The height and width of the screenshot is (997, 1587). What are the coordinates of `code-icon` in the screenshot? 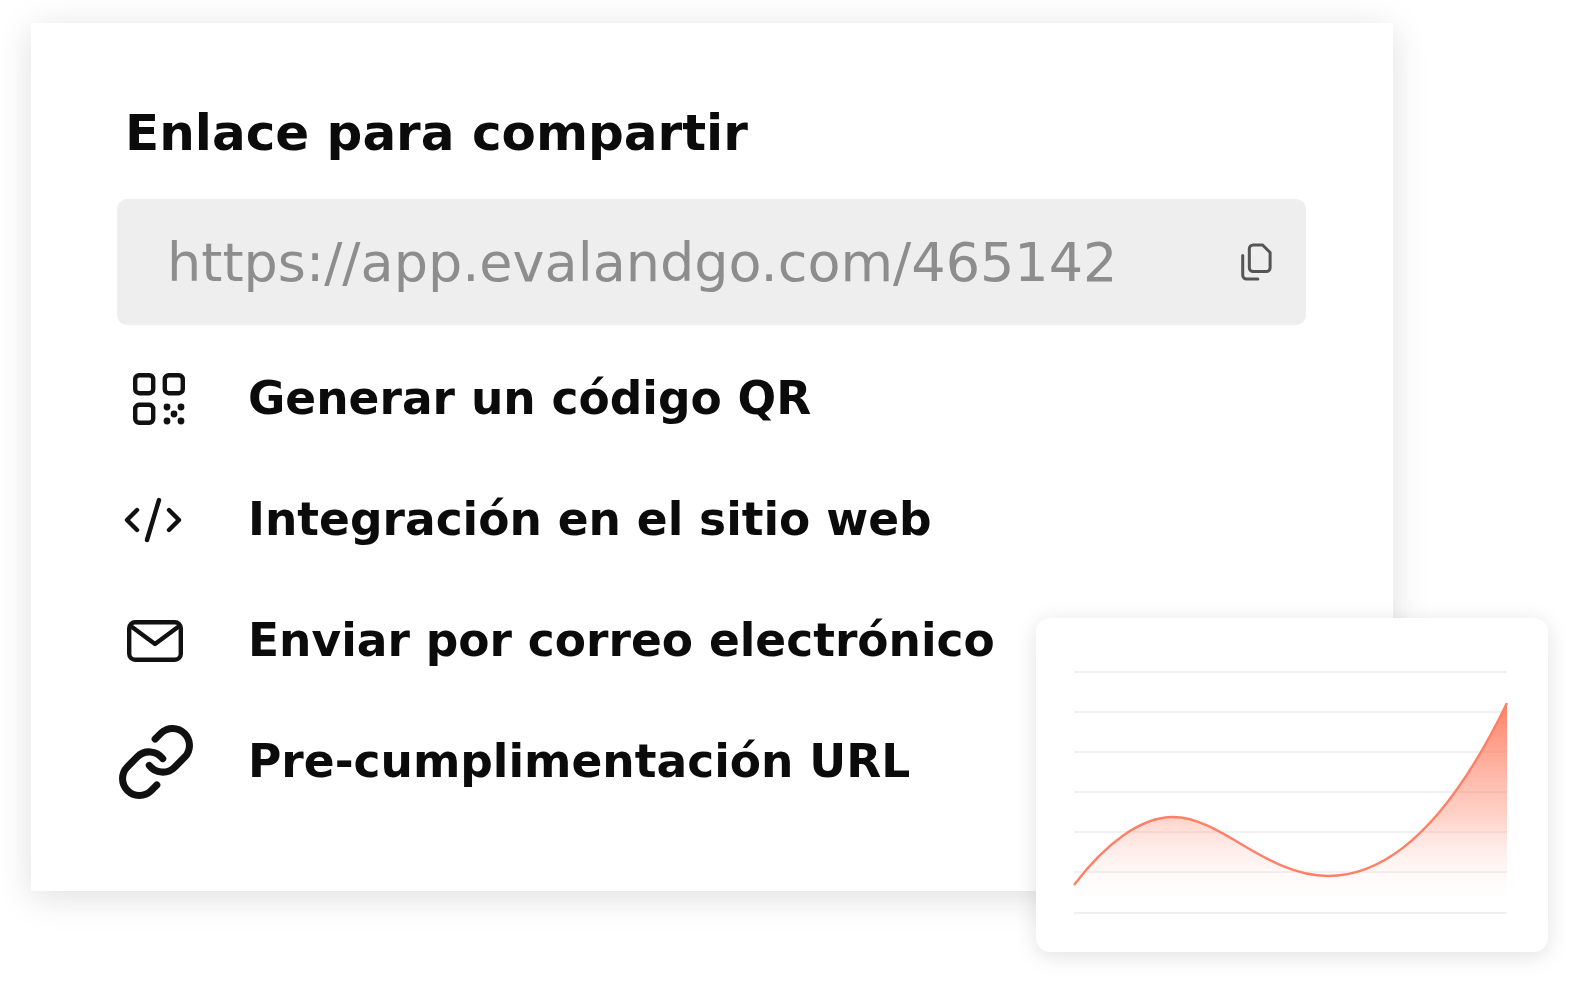 It's located at (153, 519).